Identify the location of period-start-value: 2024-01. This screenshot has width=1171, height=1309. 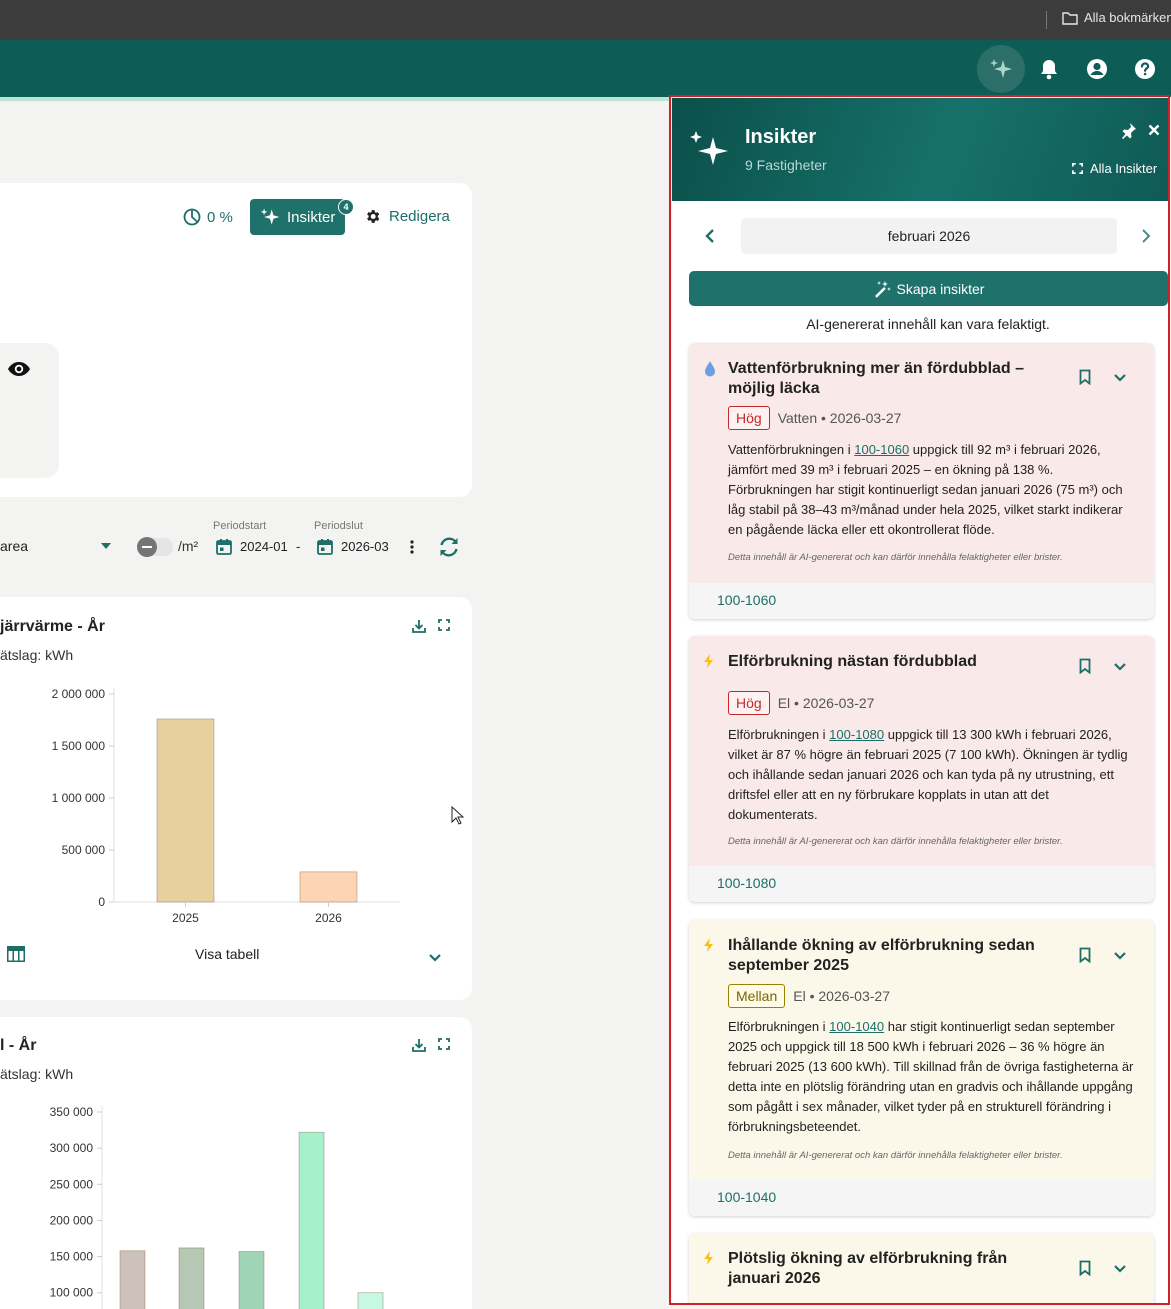
(264, 546).